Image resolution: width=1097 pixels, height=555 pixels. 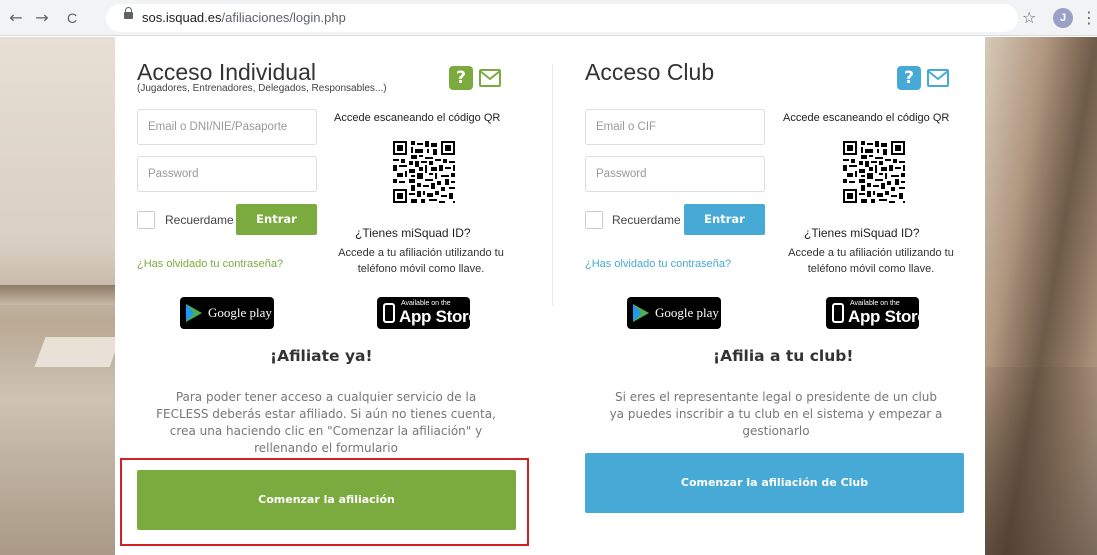 I want to click on club-google-play-badge: Google play, so click(x=674, y=313).